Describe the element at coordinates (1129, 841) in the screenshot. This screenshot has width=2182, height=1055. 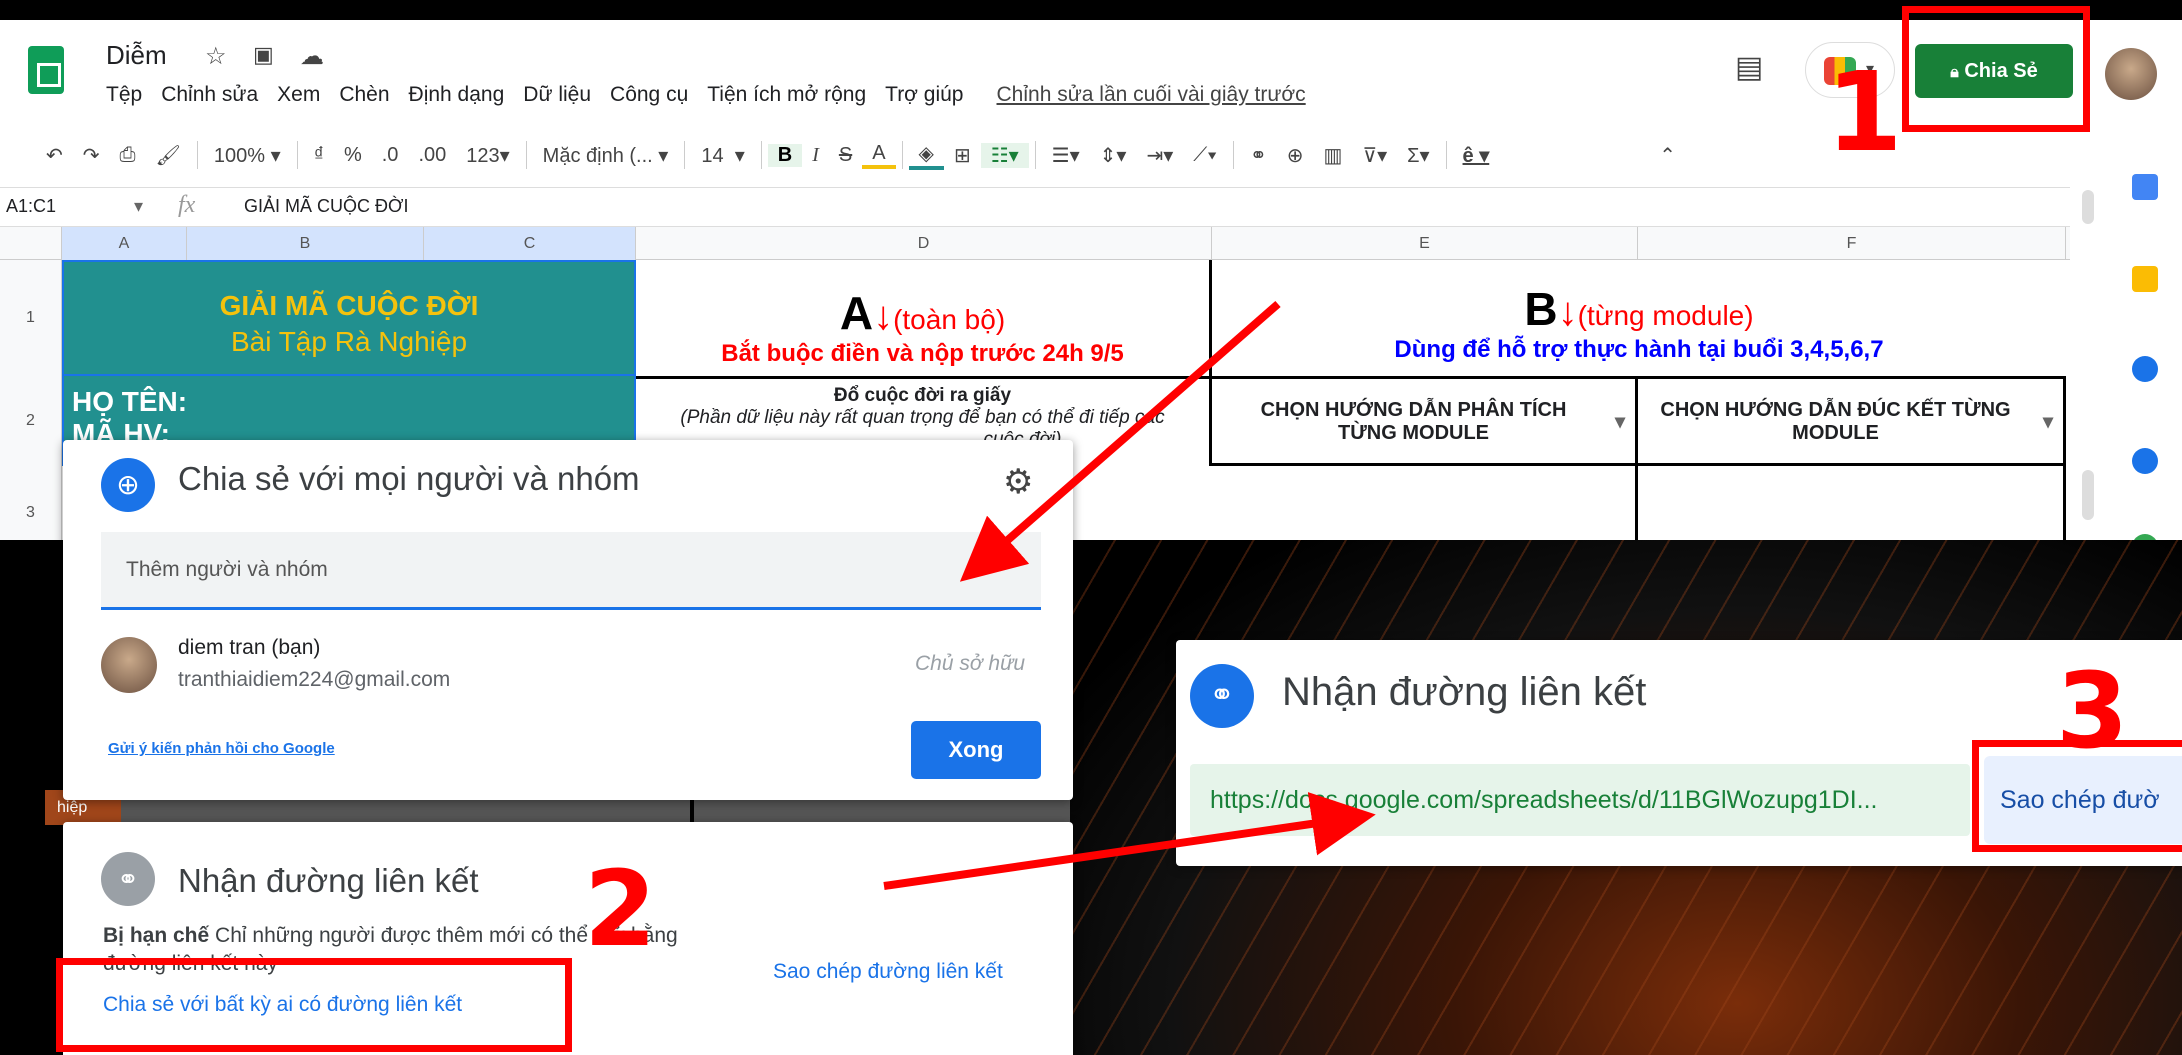
I see `arrow-to-link-field` at that location.